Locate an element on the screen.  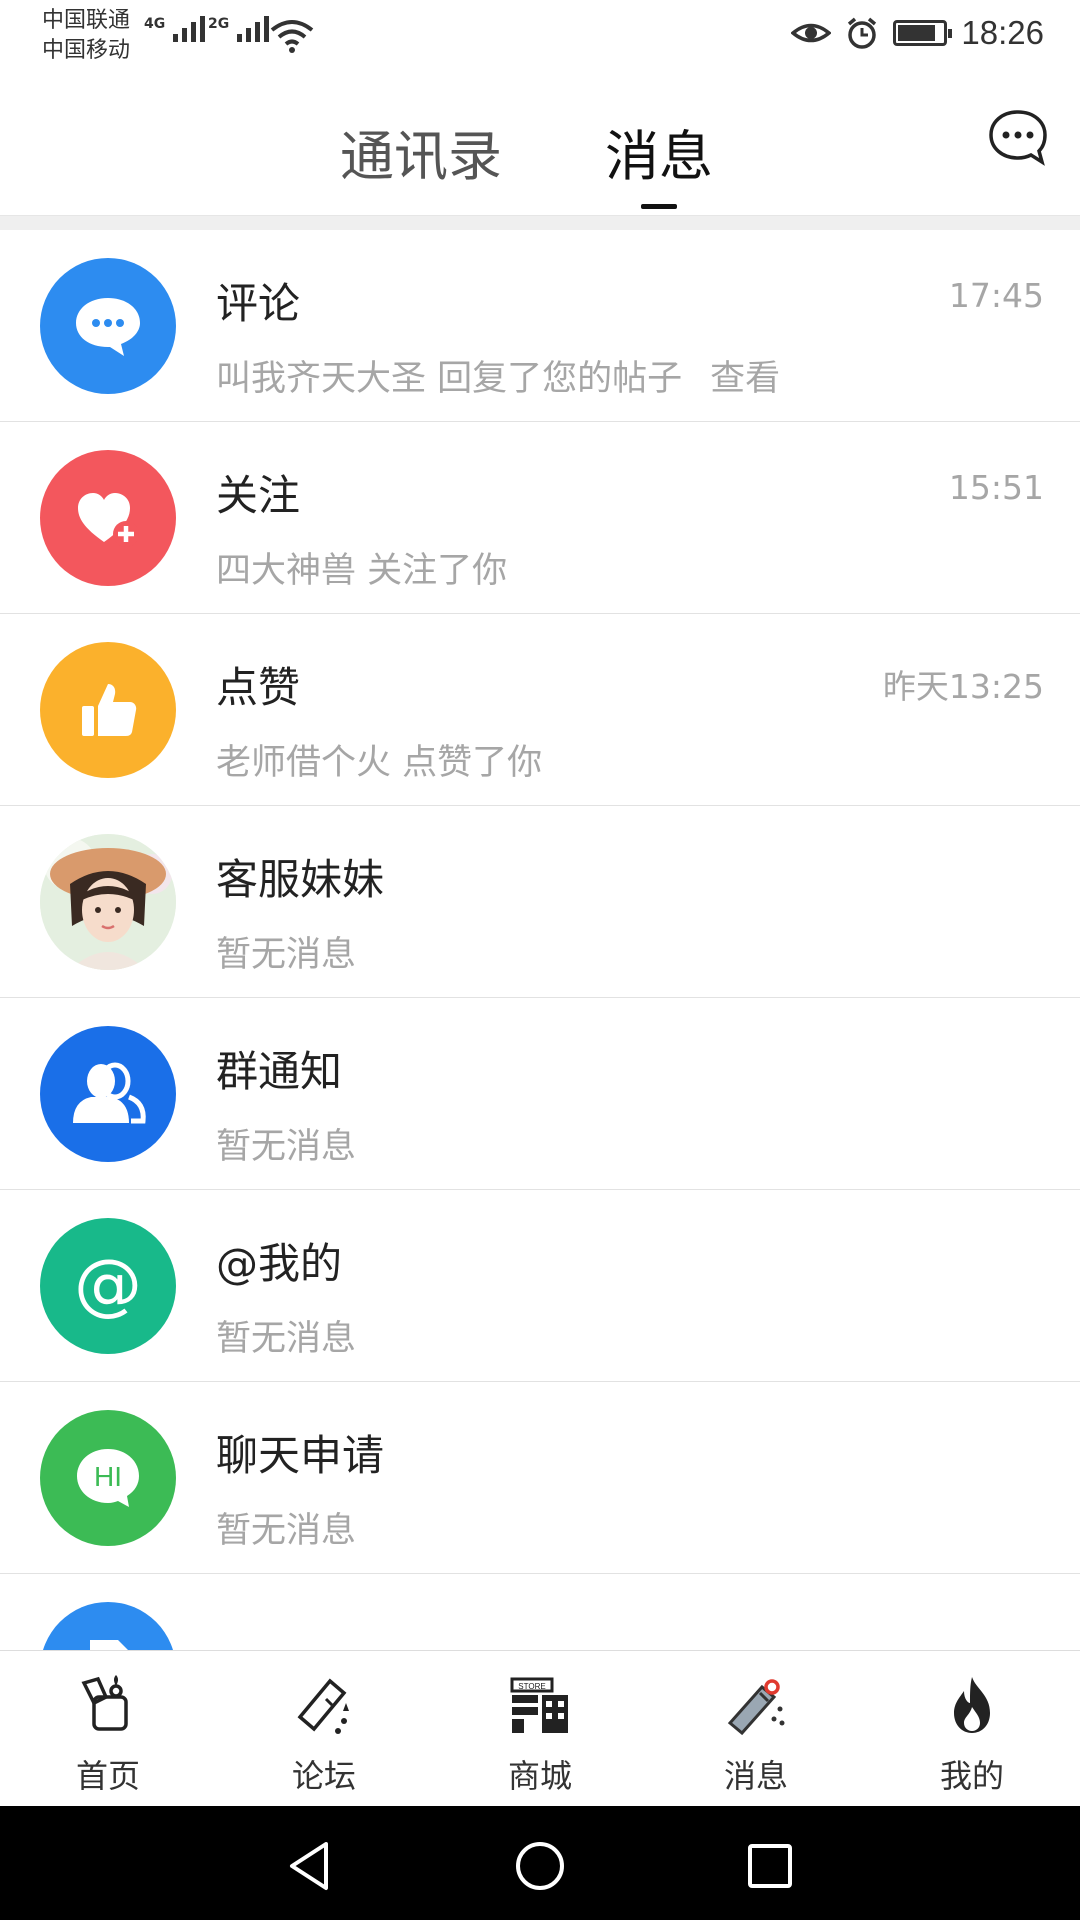
nav-home: 首页 is located at coordinates (108, 1728).